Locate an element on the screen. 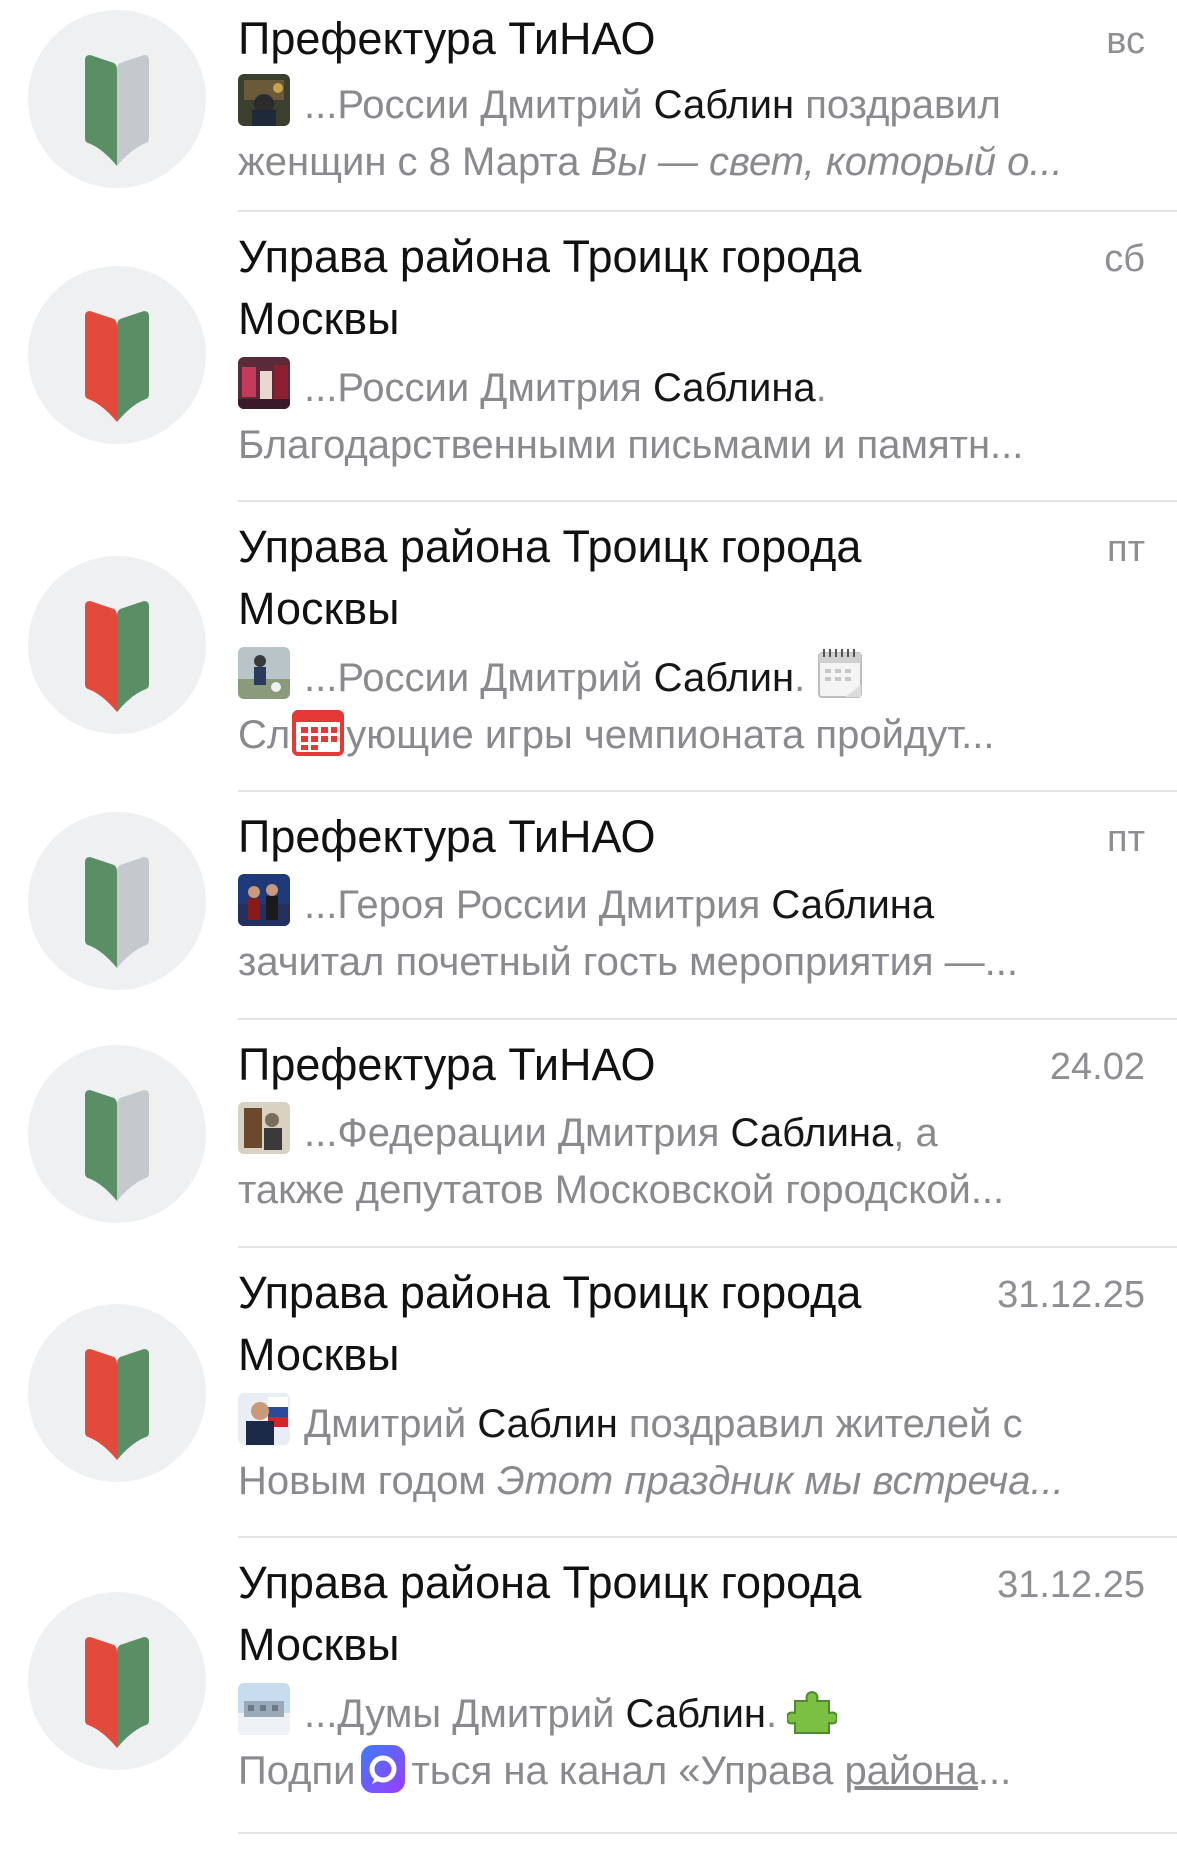 This screenshot has width=1177, height=1856. divider is located at coordinates (707, 1833).